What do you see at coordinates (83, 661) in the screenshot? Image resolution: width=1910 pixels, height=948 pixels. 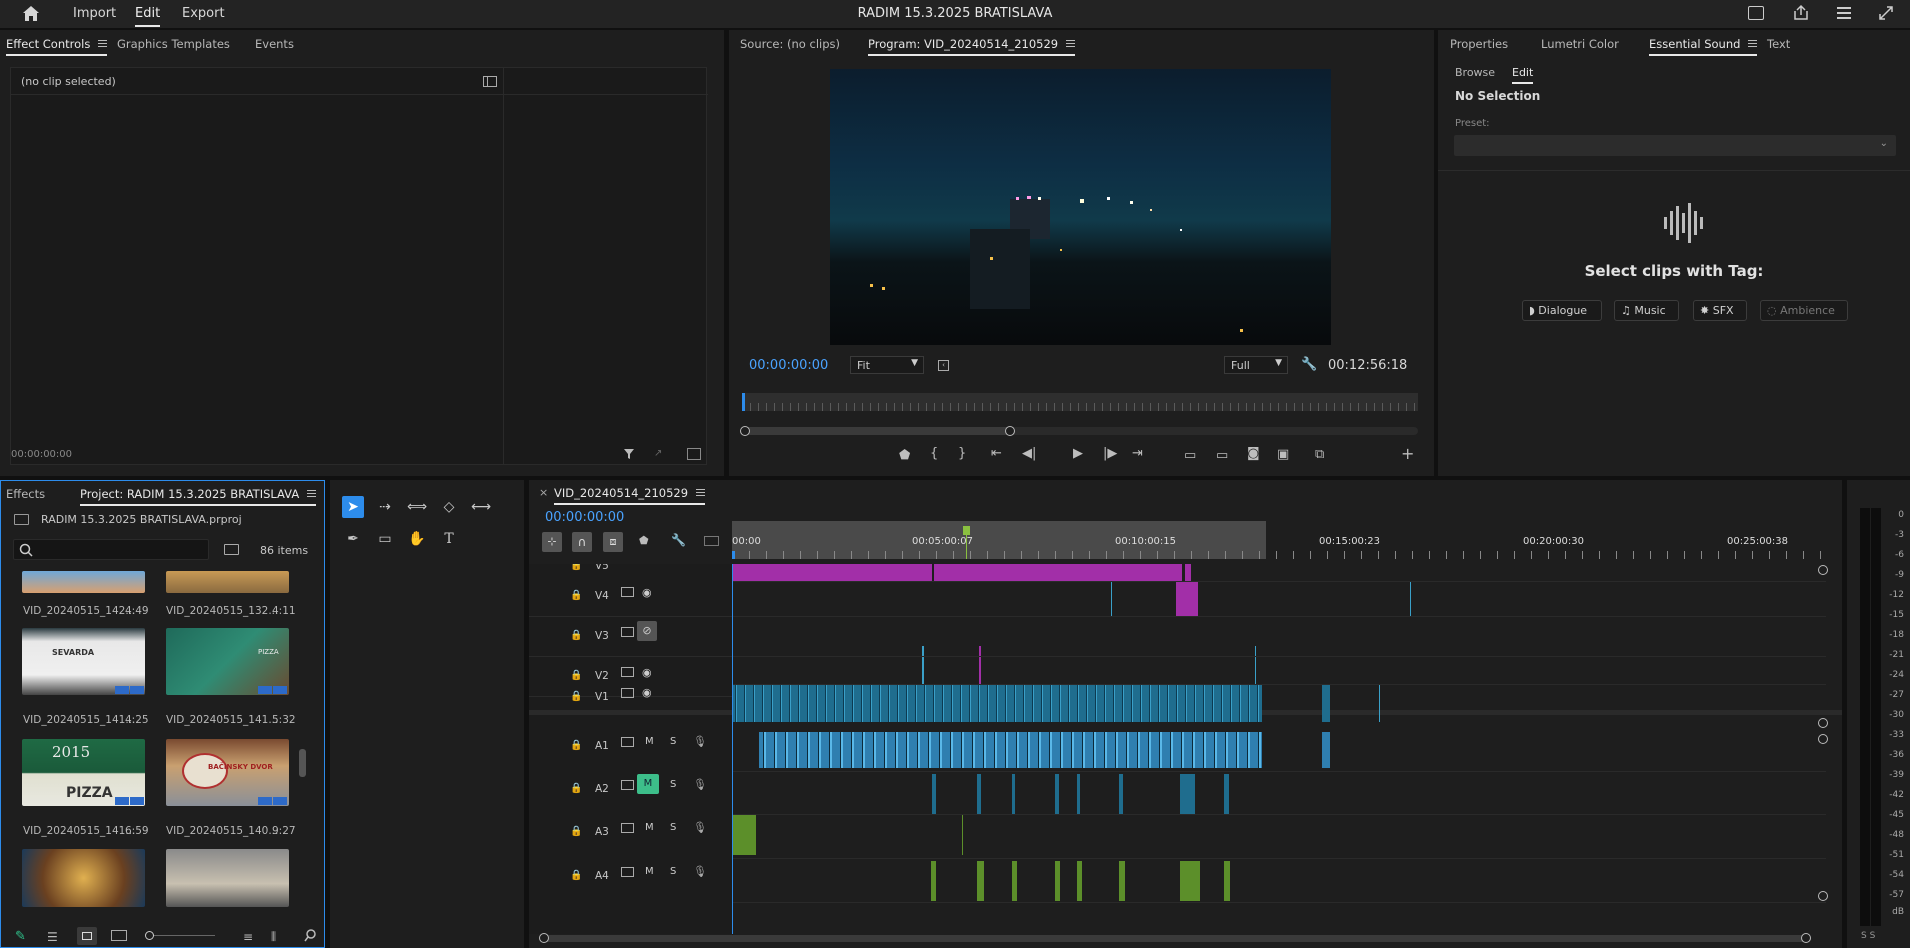 I see `clip-thumbnail: SEVARDA` at bounding box center [83, 661].